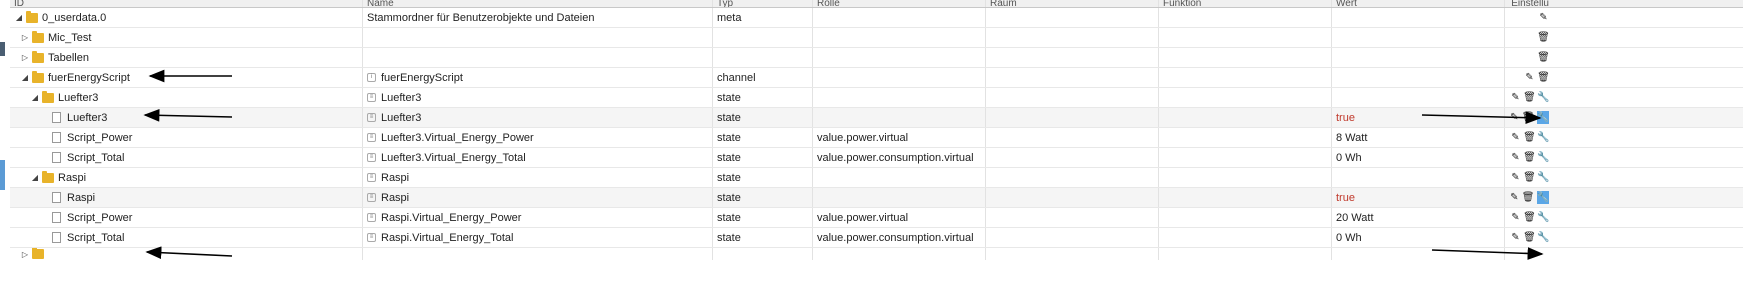 This screenshot has height=284, width=1751. Describe the element at coordinates (188, 115) in the screenshot. I see `arrow-to-luefter3` at that location.